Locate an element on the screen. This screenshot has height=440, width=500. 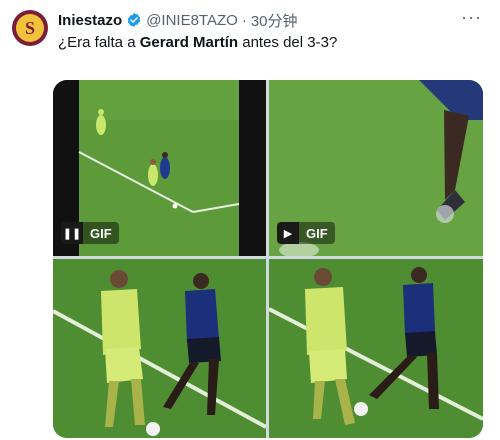
gif-badge-2: ▶ GIF is located at coordinates (306, 233).